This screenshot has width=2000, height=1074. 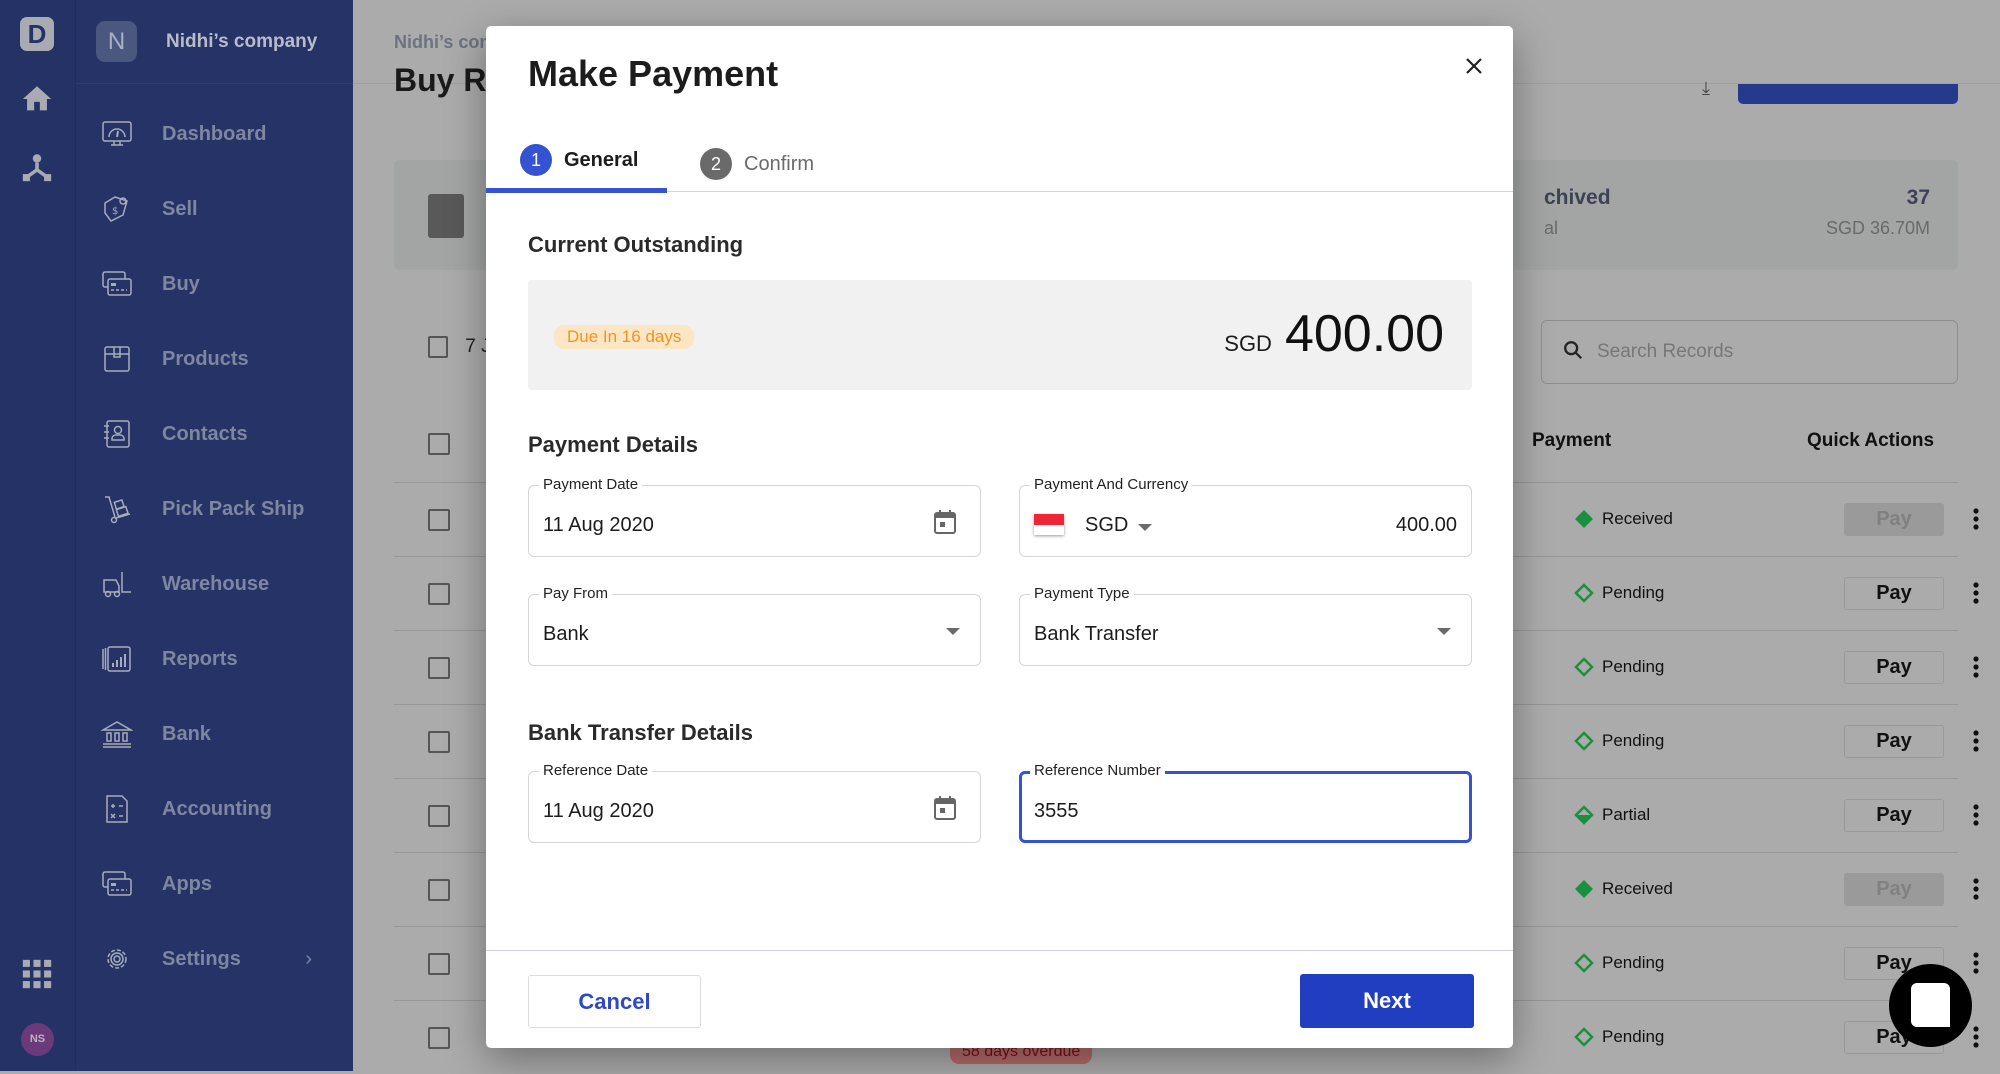 I want to click on box-icon, so click(x=117, y=359).